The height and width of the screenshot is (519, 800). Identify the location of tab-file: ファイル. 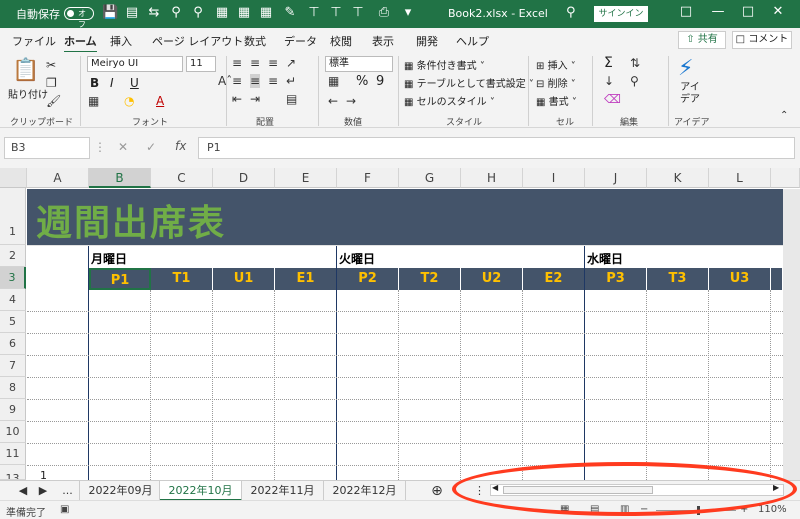
(34, 41).